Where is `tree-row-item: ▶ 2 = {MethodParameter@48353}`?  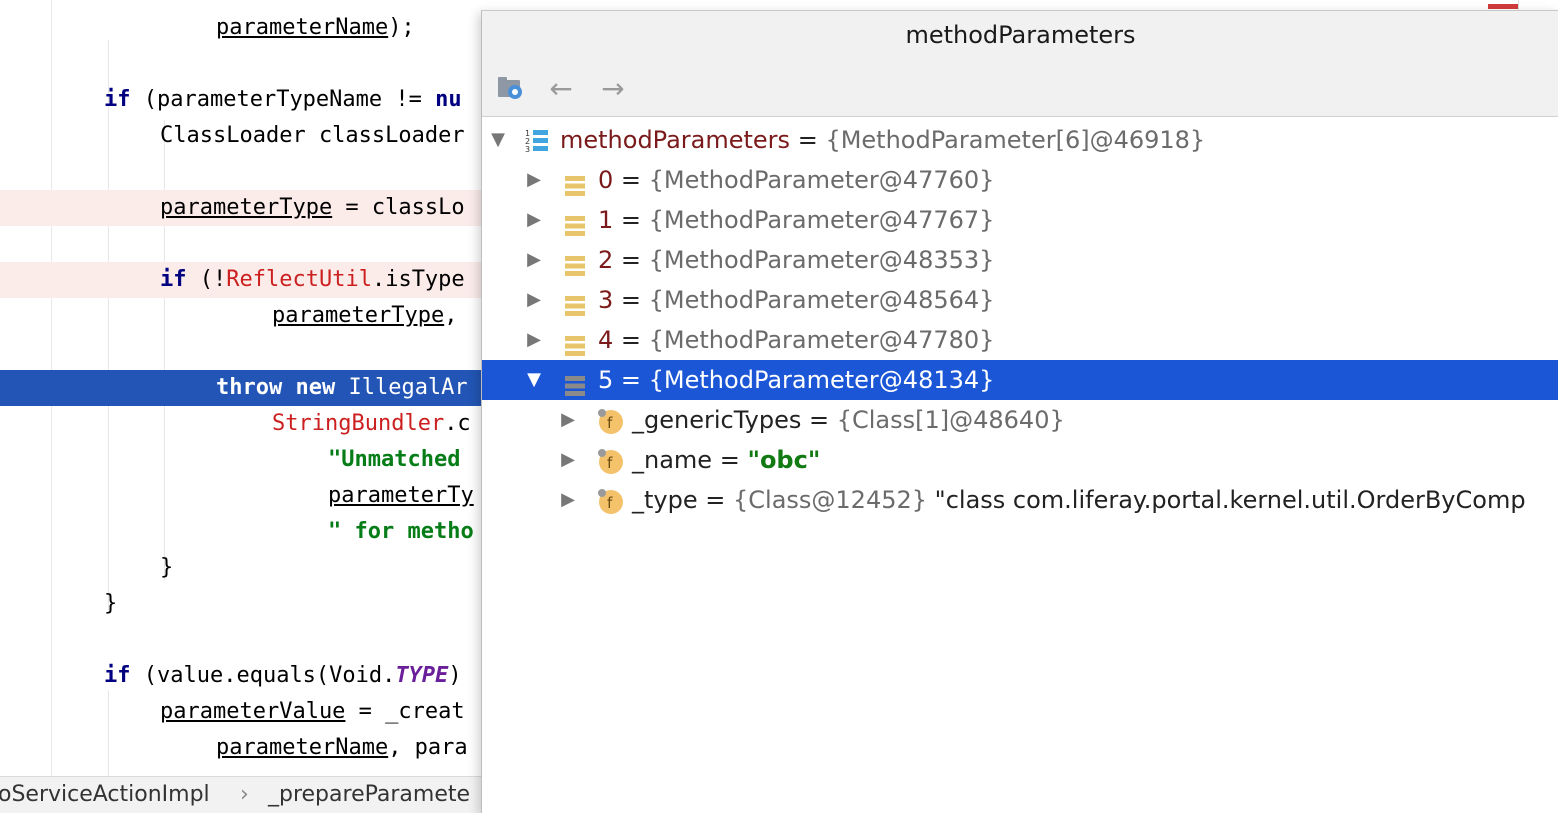 tree-row-item: ▶ 2 = {MethodParameter@48353} is located at coordinates (1020, 260).